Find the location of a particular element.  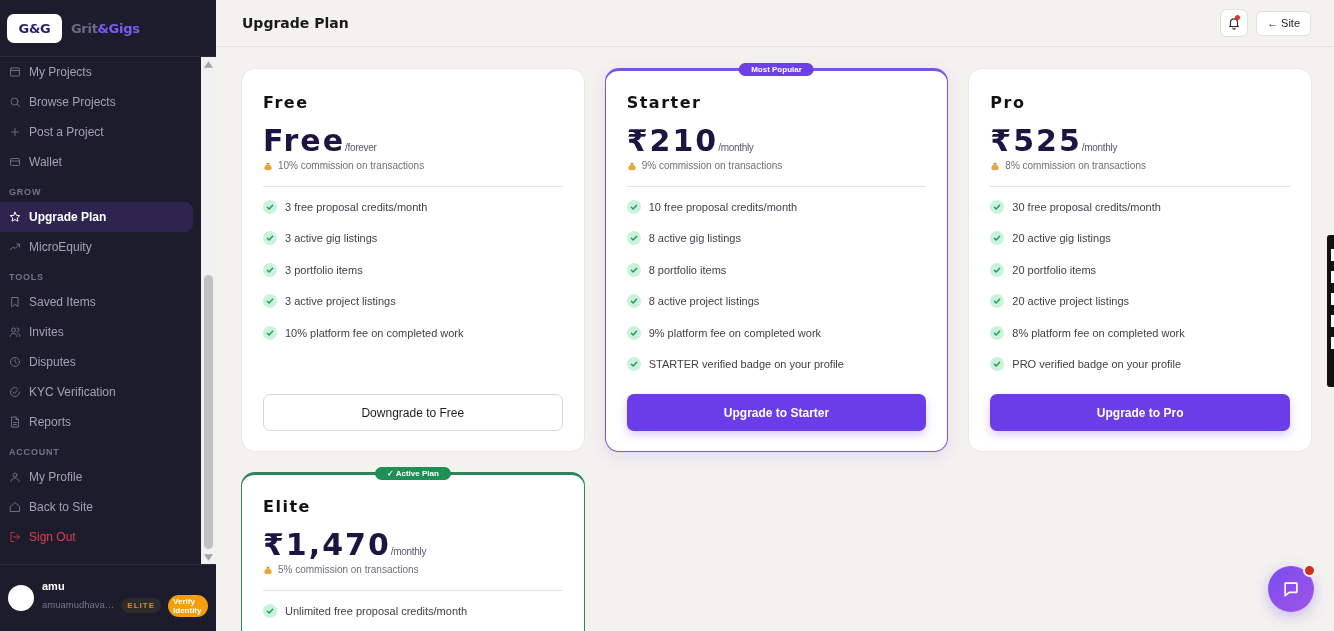

page-title: Upgrade Plan is located at coordinates (296, 23).